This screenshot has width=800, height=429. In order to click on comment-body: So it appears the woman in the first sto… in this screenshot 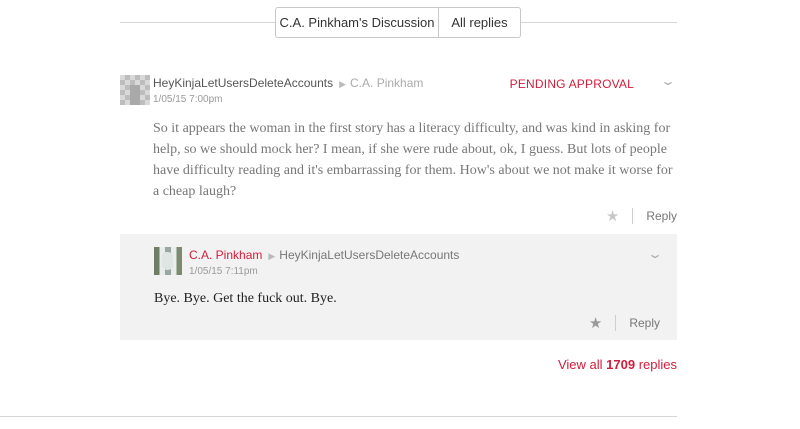, I will do `click(413, 160)`.